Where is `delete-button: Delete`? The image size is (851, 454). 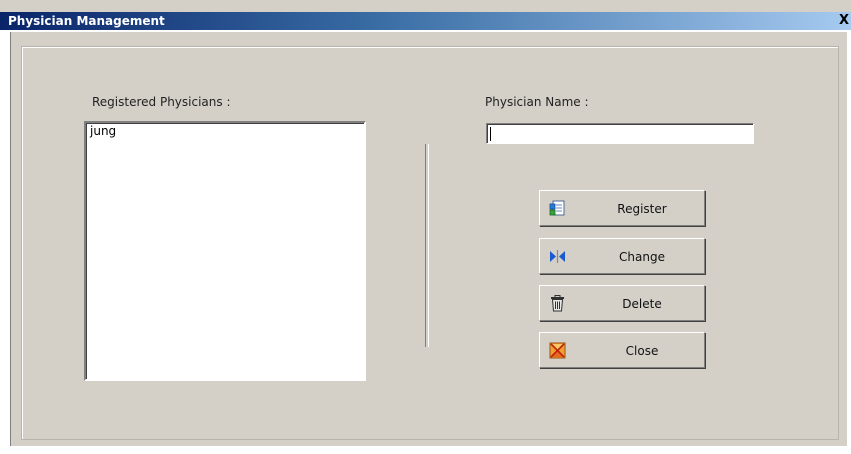
delete-button: Delete is located at coordinates (622, 303).